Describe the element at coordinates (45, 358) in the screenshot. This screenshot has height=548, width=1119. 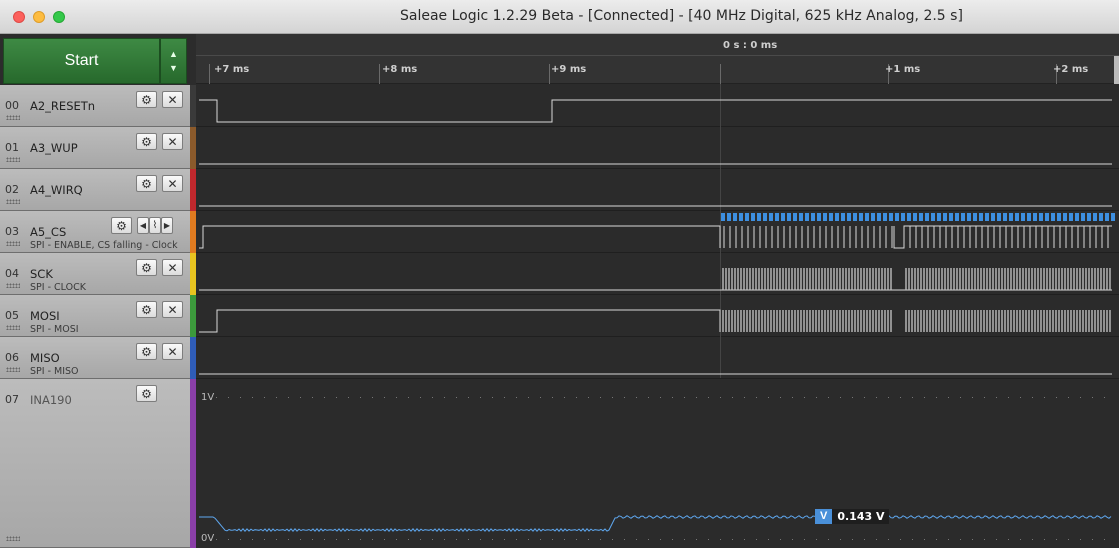
I see `channel-name: MISO` at that location.